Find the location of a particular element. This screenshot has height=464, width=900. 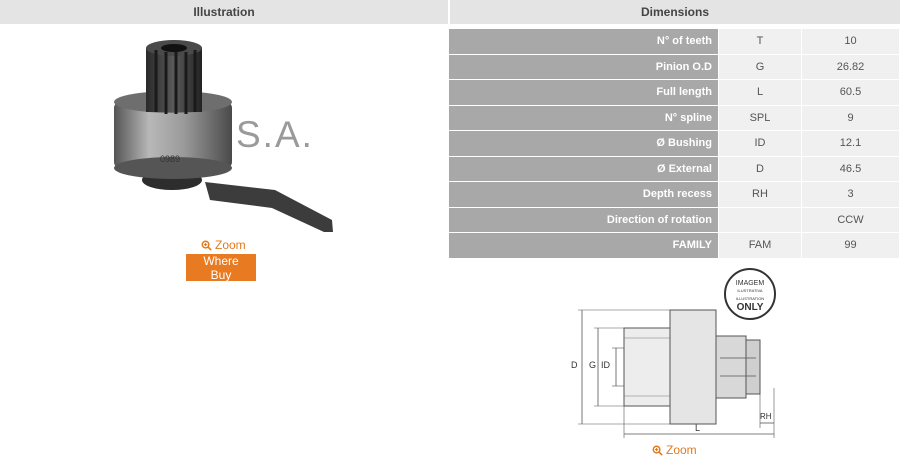

diagram-zoom-link: Zoom is located at coordinates (674, 450).